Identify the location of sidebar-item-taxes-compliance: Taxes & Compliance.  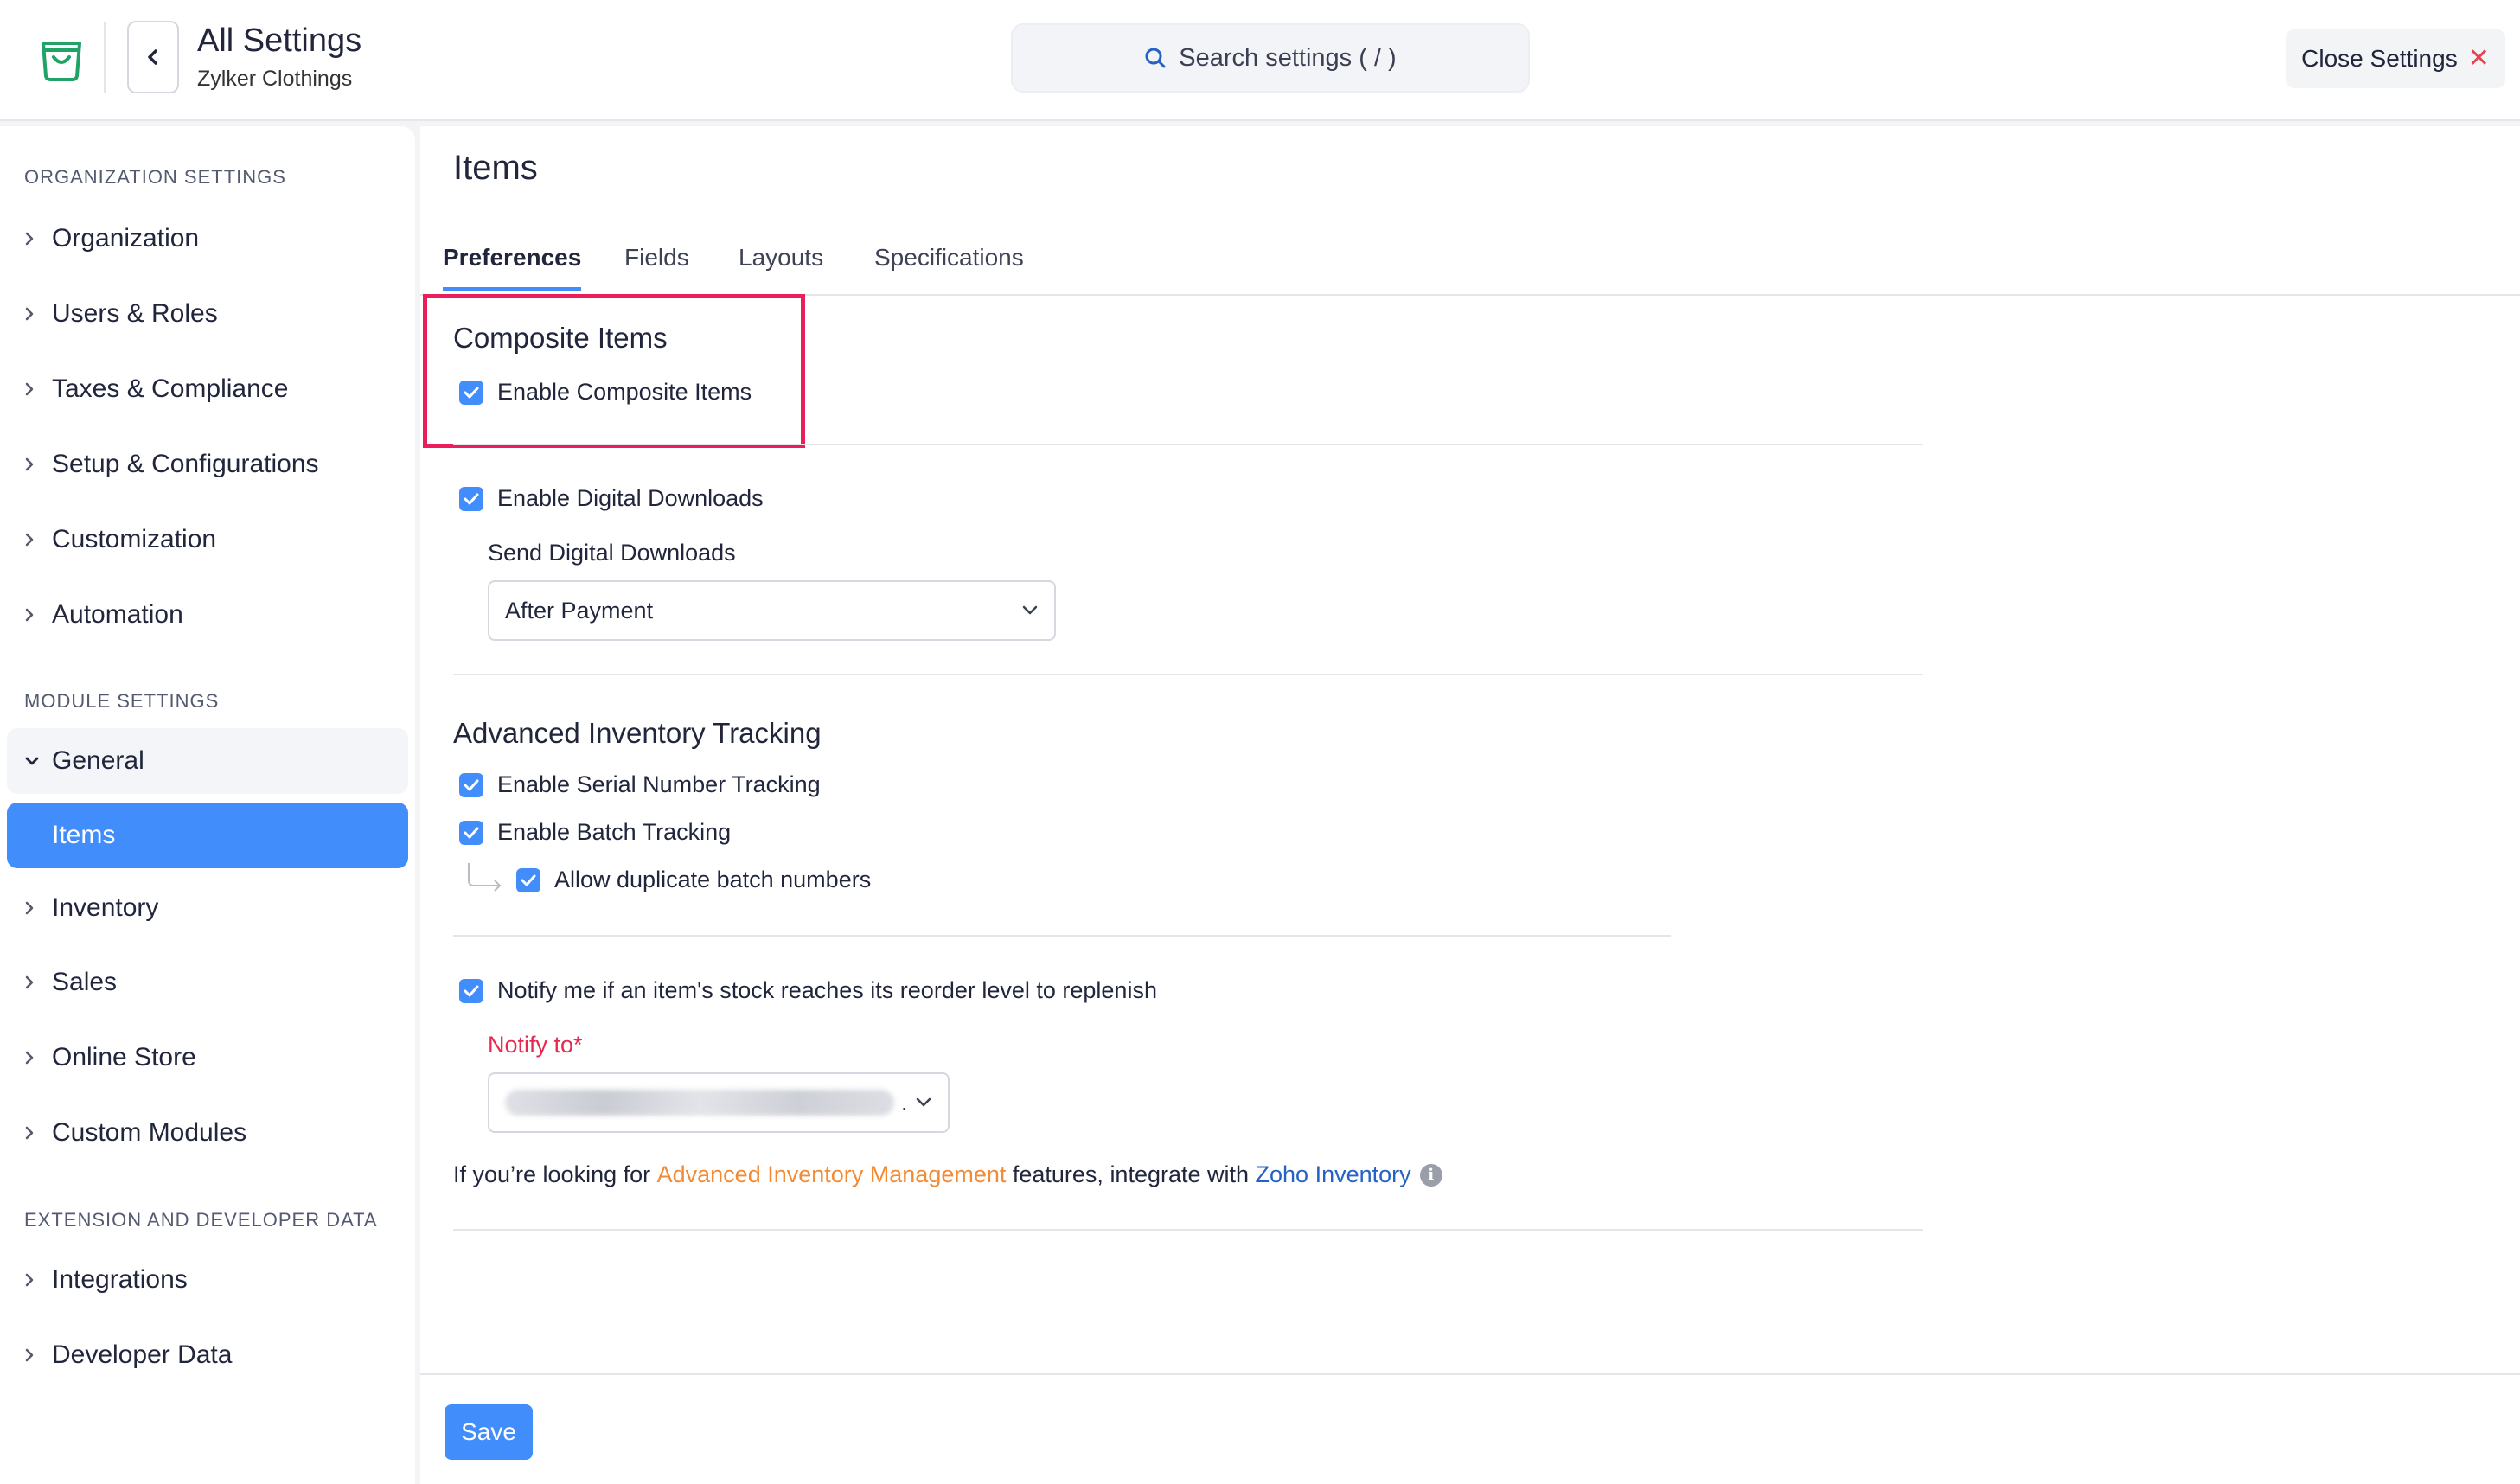
(208, 389).